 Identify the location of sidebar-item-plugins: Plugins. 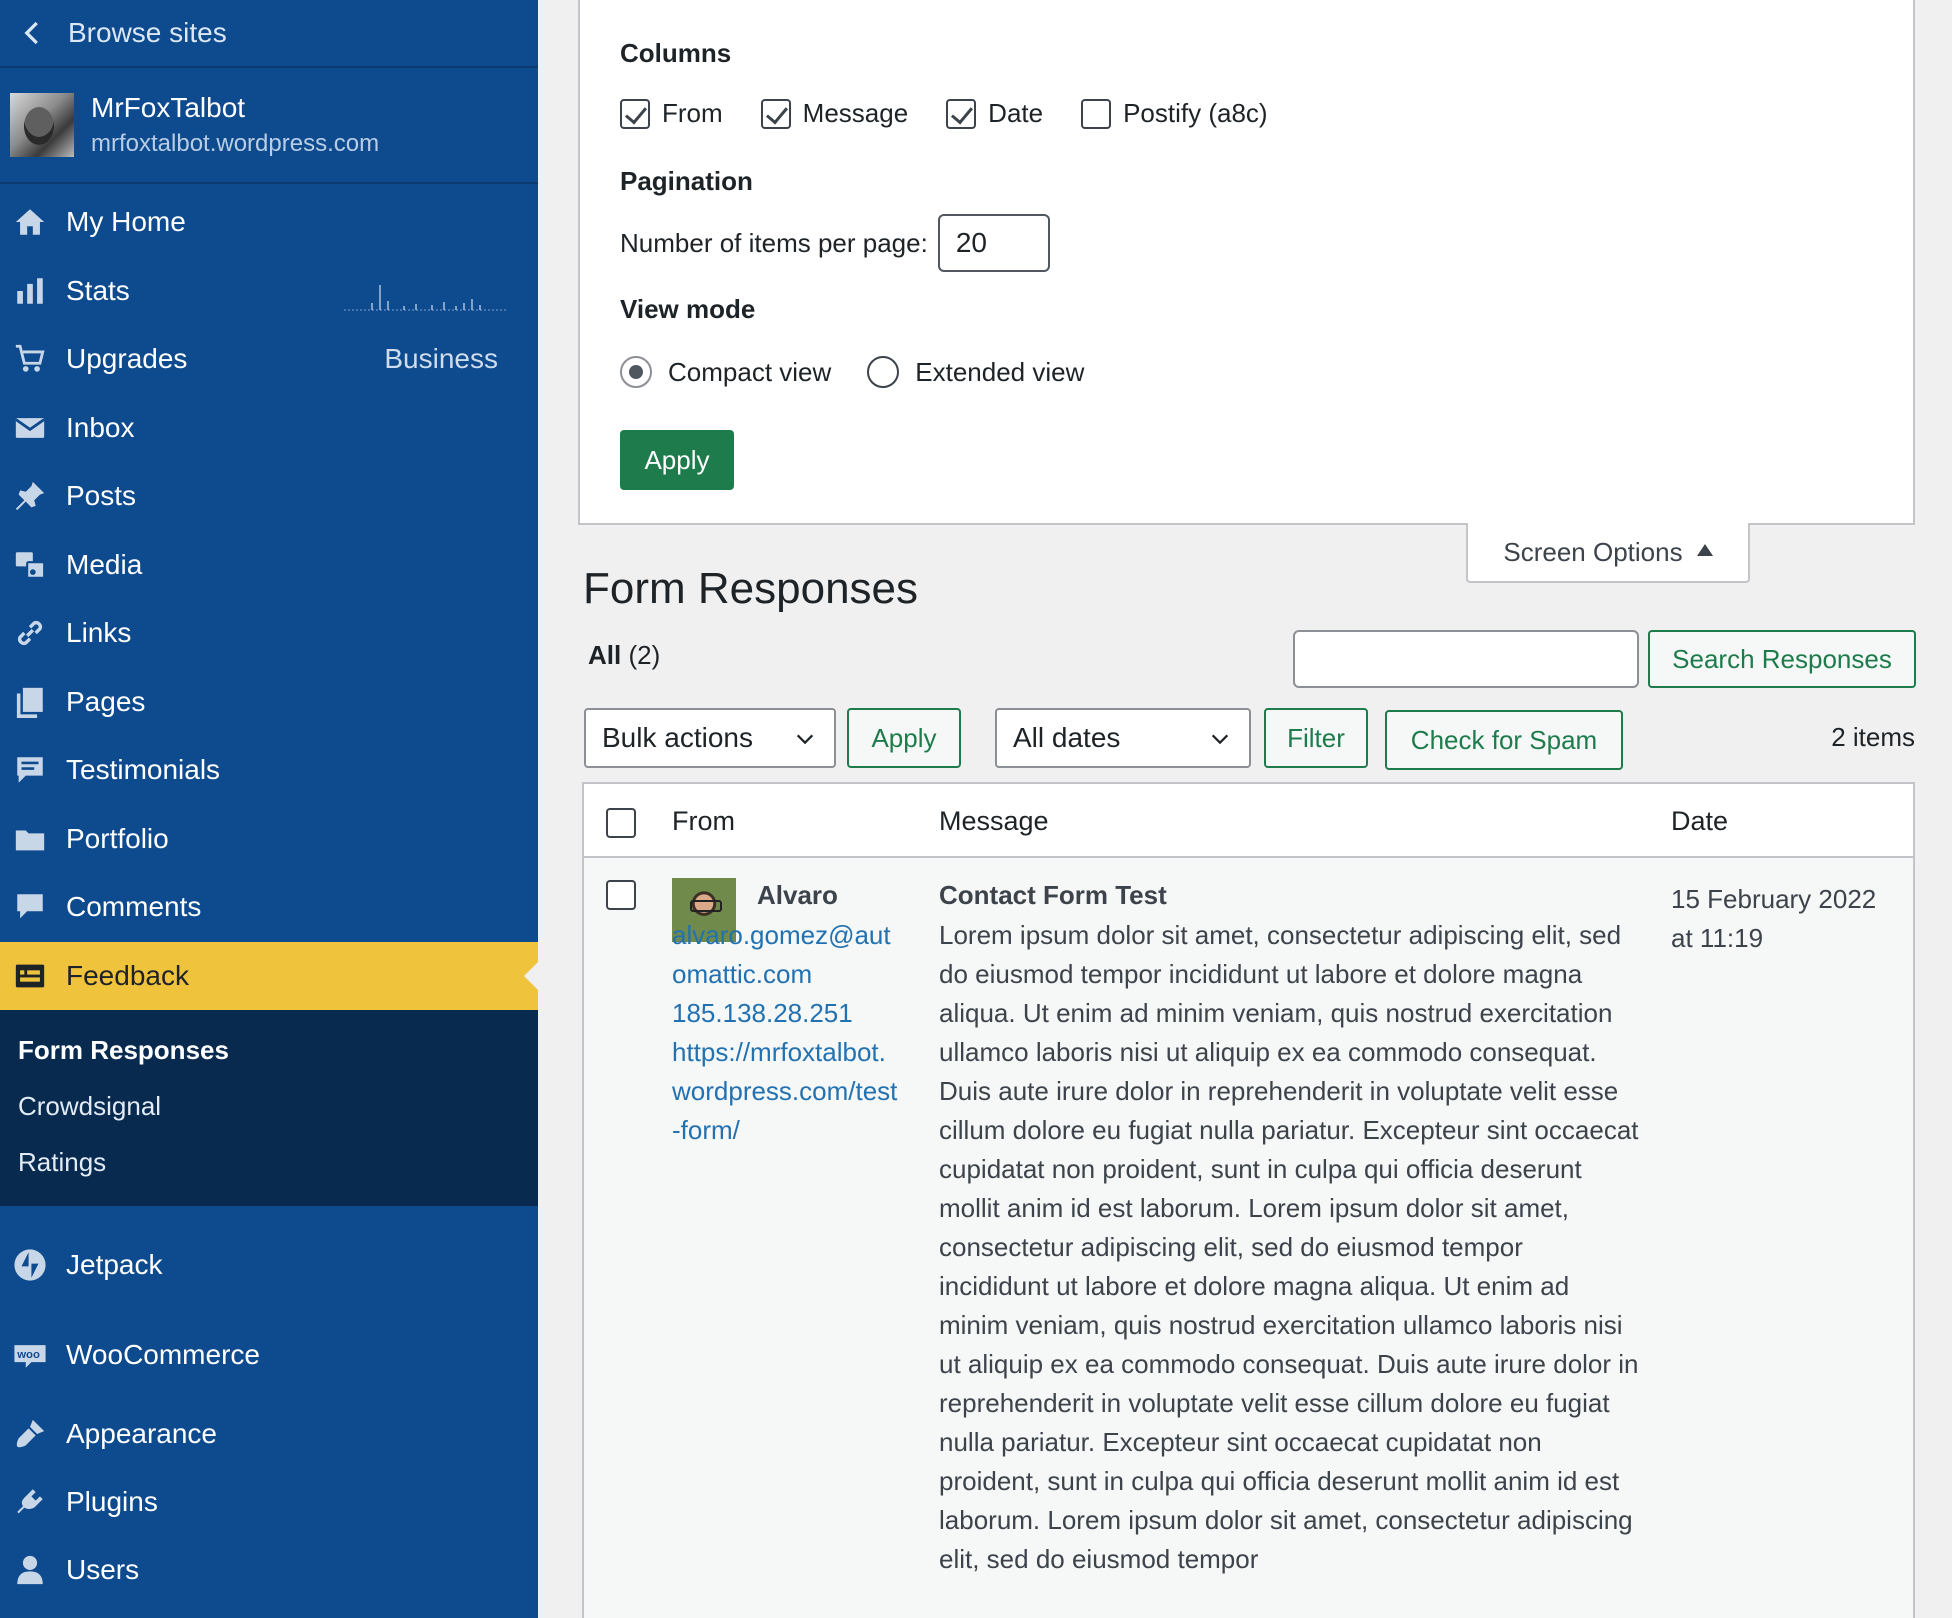
(269, 1502).